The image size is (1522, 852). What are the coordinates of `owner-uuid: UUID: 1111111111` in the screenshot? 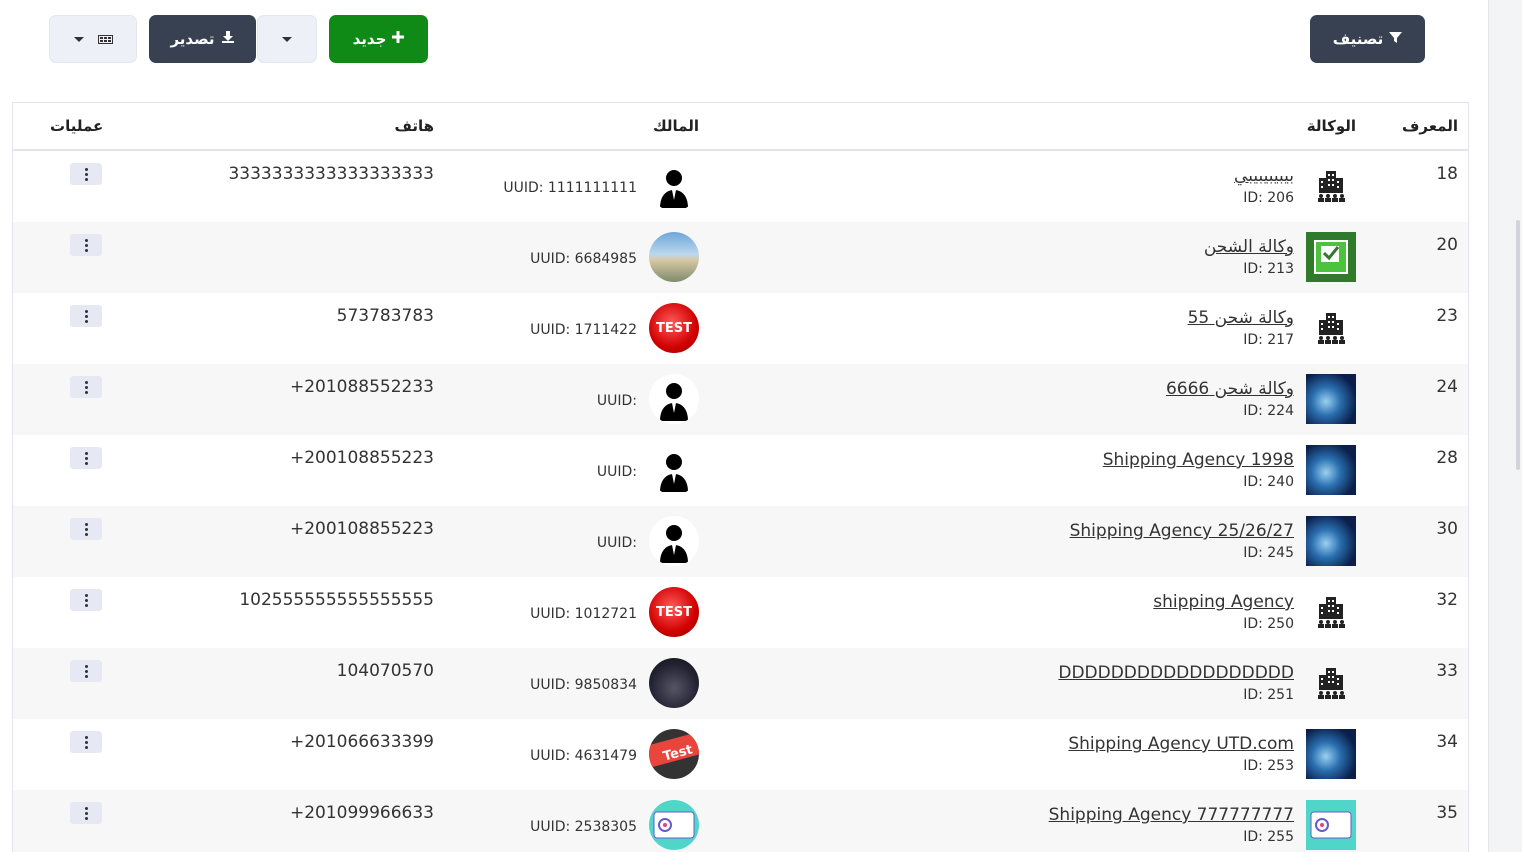 It's located at (570, 188).